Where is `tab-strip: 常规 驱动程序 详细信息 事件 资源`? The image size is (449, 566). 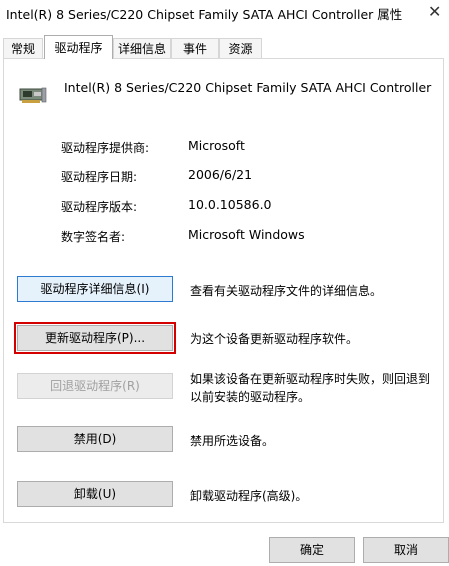 tab-strip: 常规 驱动程序 详细信息 事件 资源 is located at coordinates (224, 47).